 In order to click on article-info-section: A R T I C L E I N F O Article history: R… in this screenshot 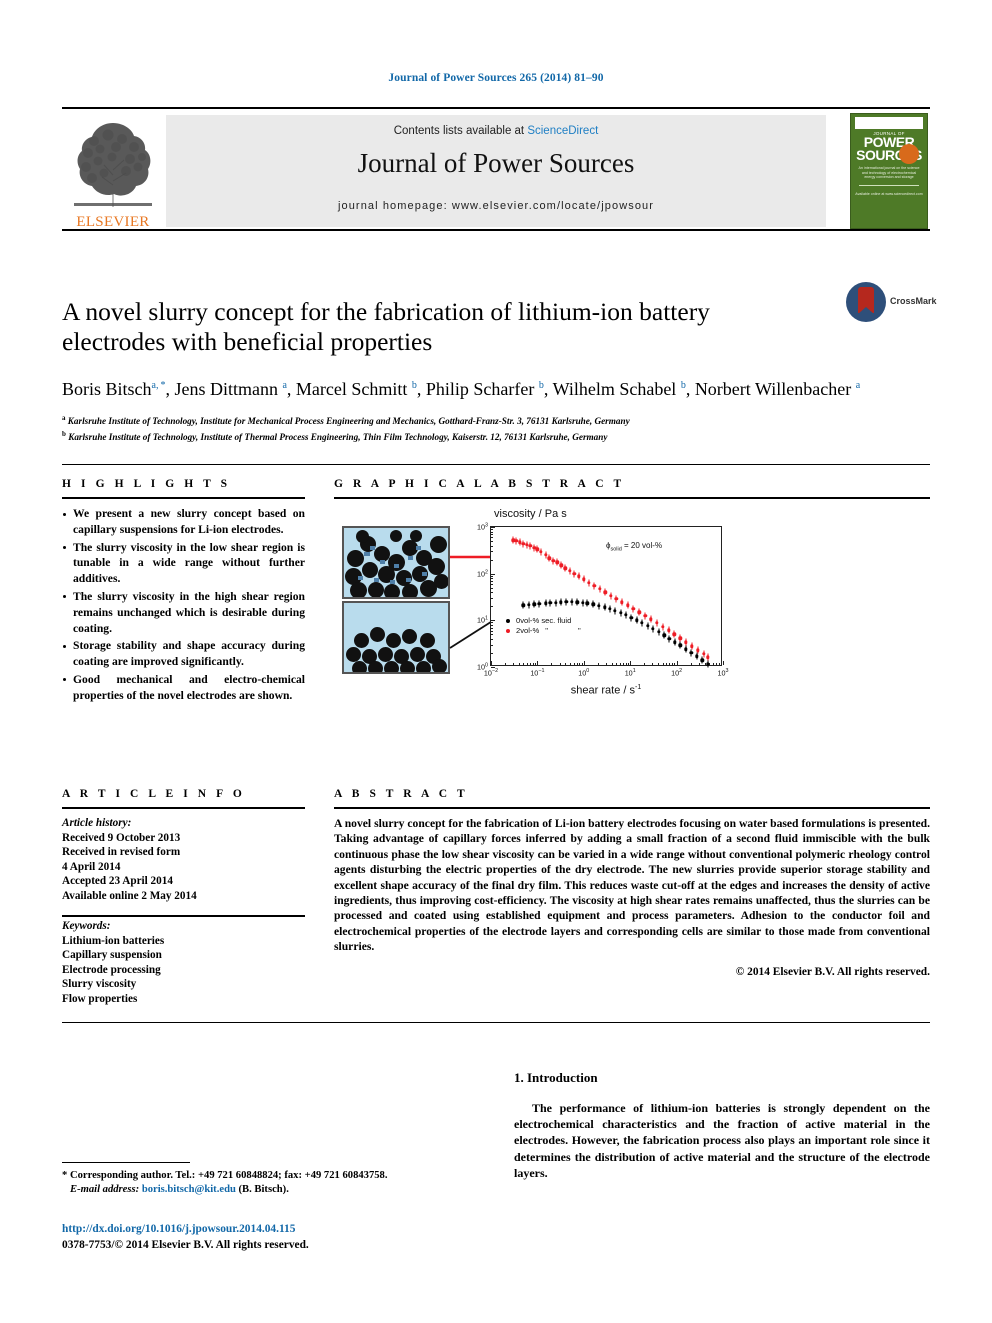, I will do `click(183, 897)`.